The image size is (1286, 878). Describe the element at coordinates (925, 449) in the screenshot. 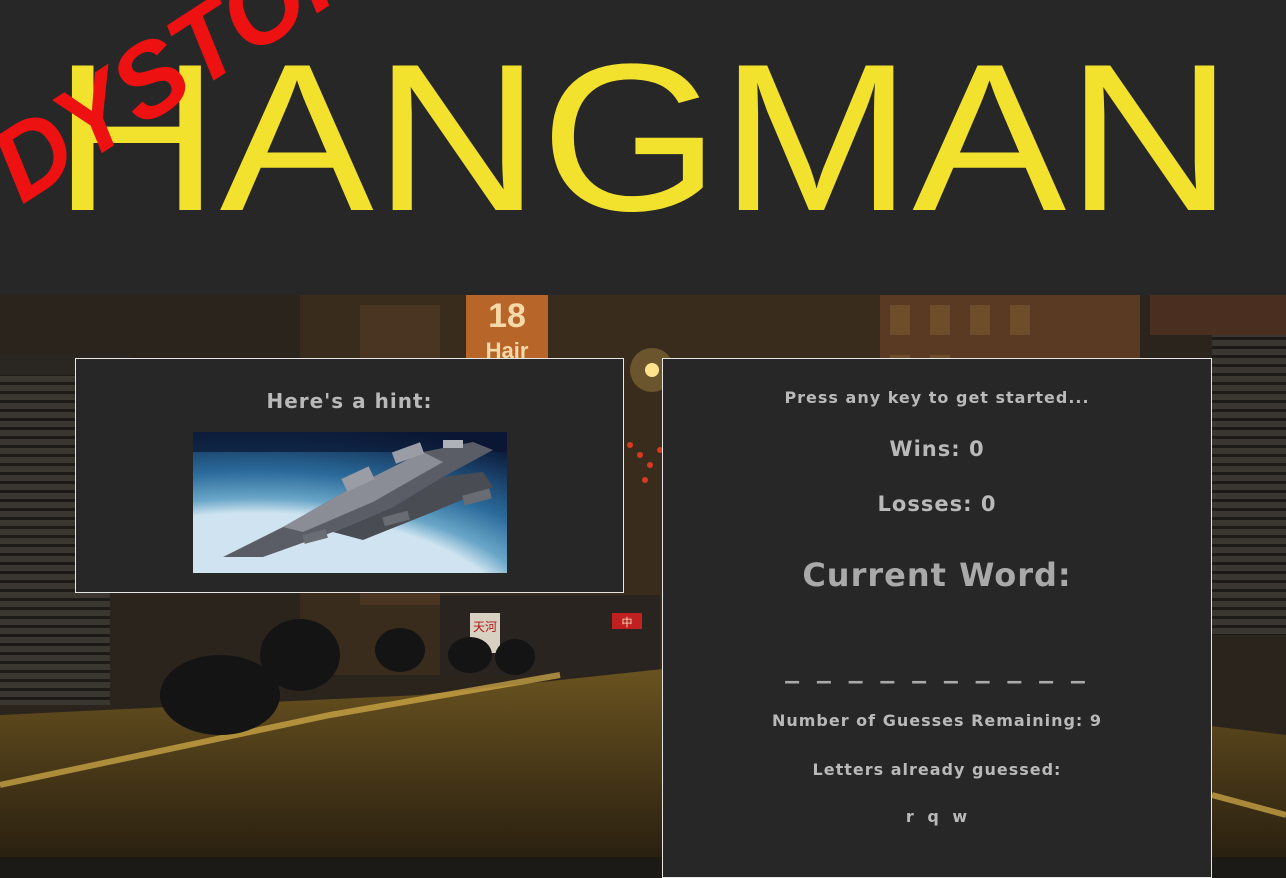

I see `wins-label: Wins:` at that location.